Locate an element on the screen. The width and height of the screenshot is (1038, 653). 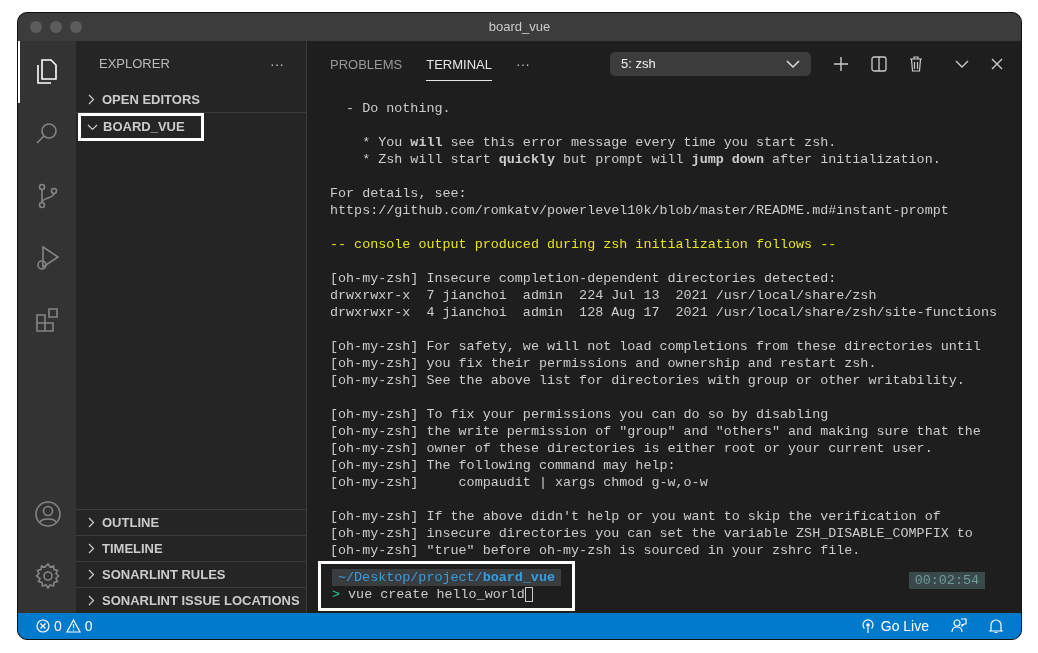
sidebar-section: OUTLINE is located at coordinates (118, 522).